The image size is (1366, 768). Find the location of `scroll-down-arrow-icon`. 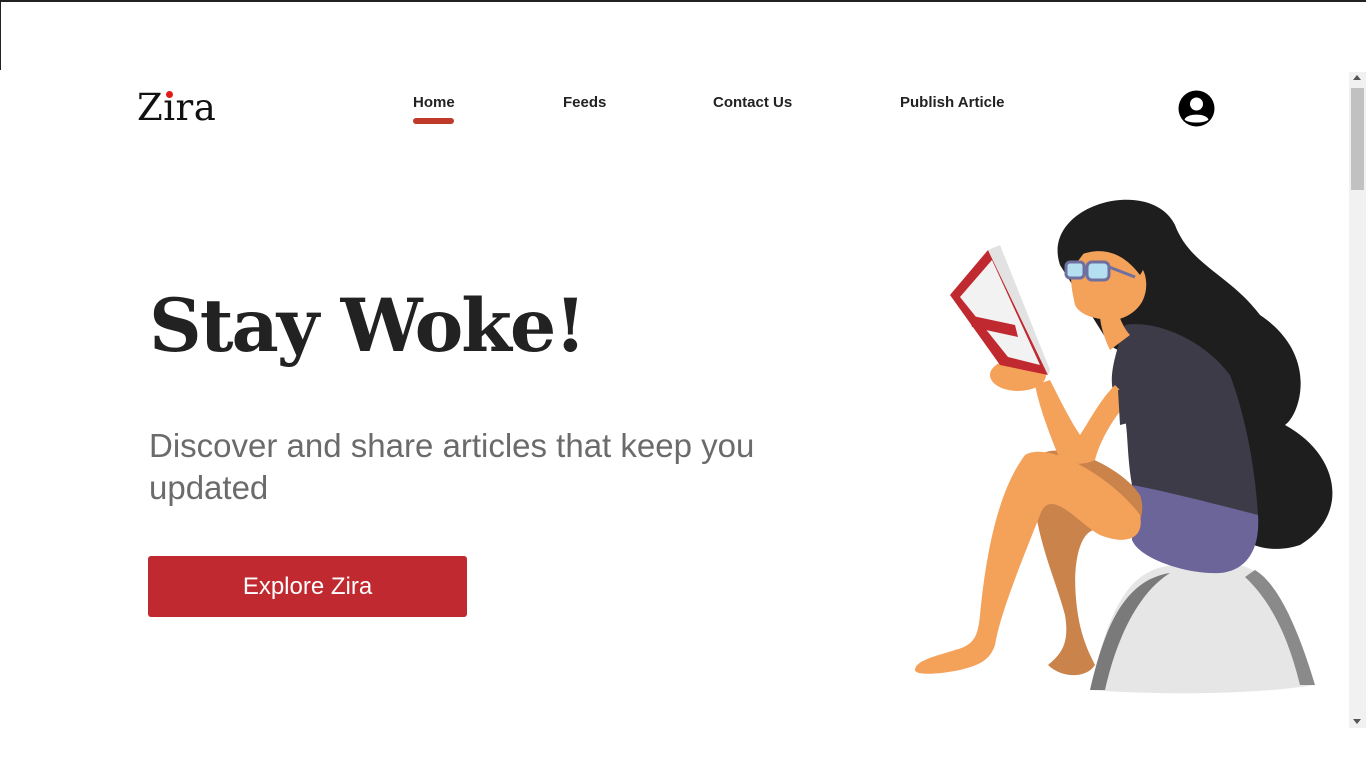

scroll-down-arrow-icon is located at coordinates (1357, 721).